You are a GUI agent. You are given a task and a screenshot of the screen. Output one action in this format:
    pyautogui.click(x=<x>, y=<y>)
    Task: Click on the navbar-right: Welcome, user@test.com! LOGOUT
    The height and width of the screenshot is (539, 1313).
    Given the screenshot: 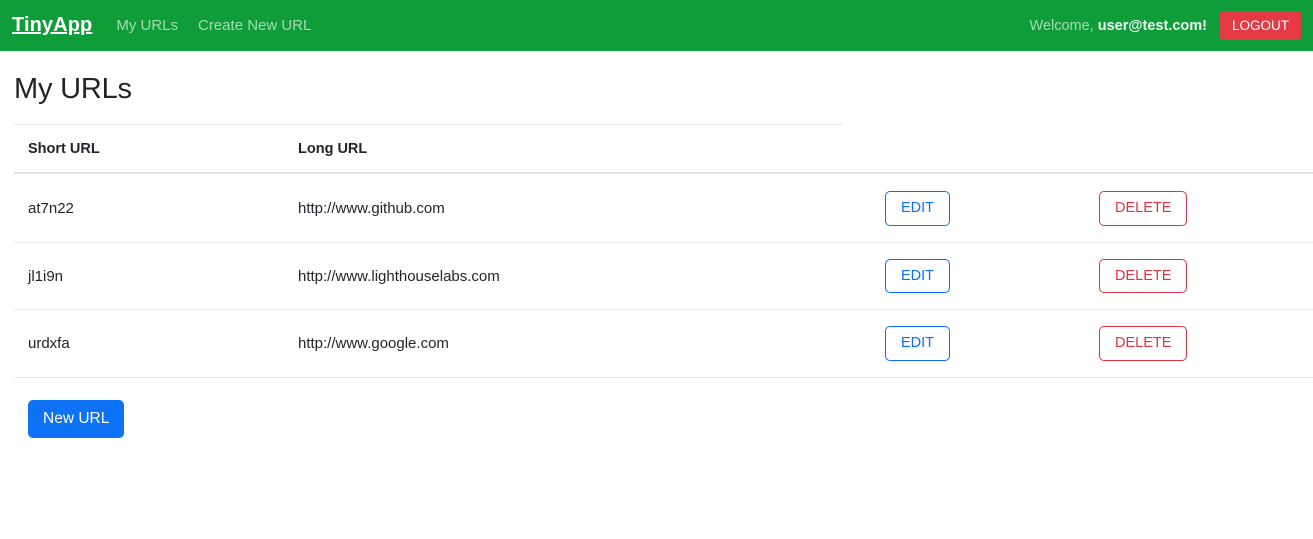 What is the action you would take?
    pyautogui.click(x=1165, y=25)
    